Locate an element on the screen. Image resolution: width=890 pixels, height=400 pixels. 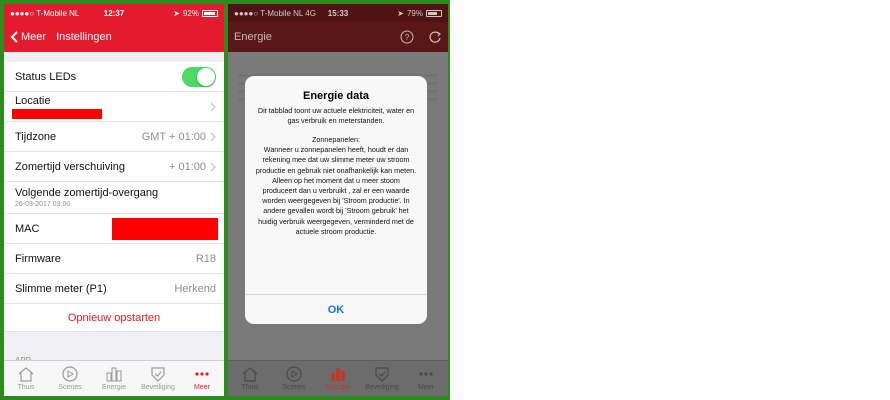
dialog-title: Energie data is located at coordinates (336, 96).